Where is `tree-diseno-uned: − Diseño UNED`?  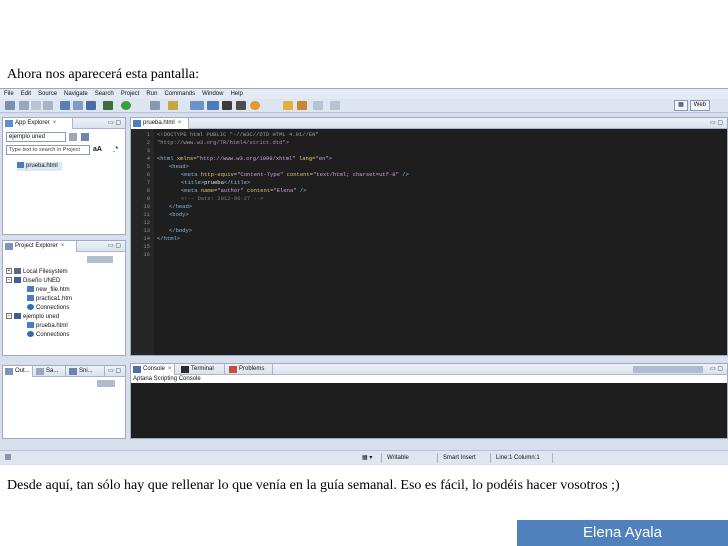 tree-diseno-uned: − Diseño UNED is located at coordinates (33, 281).